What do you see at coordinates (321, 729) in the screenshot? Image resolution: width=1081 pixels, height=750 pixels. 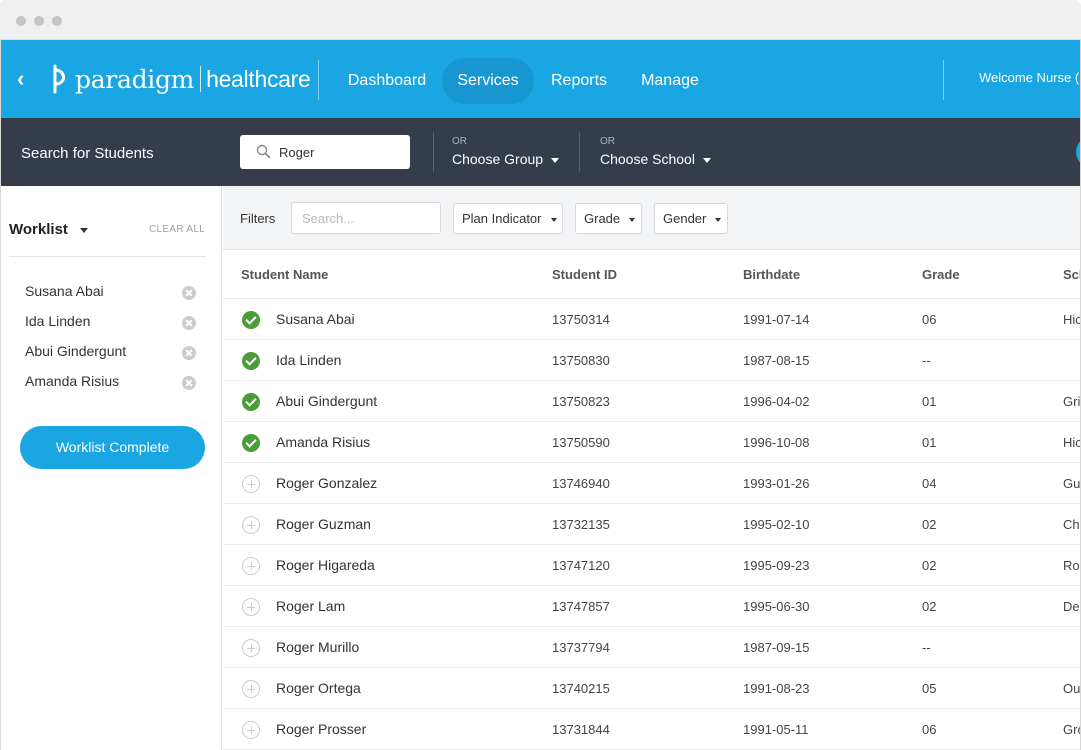 I see `student-name-cell: Roger Prosser` at bounding box center [321, 729].